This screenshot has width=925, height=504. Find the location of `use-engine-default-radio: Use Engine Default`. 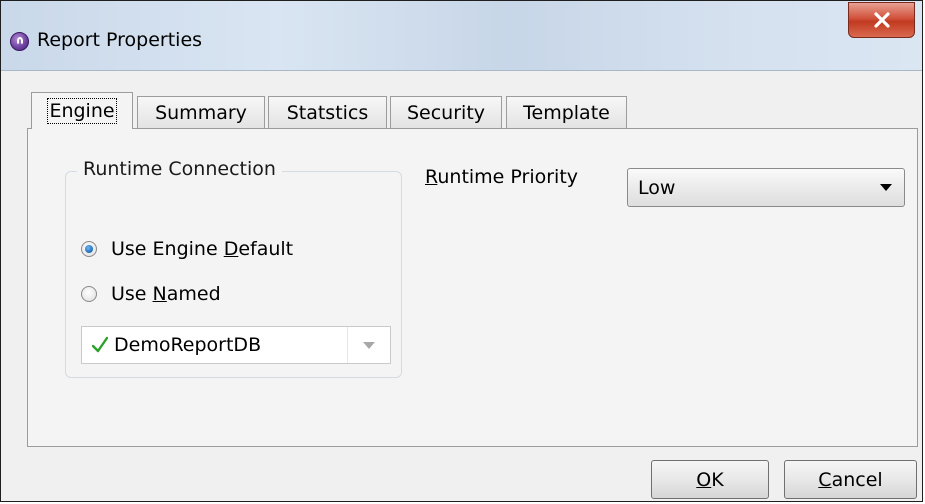

use-engine-default-radio: Use Engine Default is located at coordinates (187, 249).